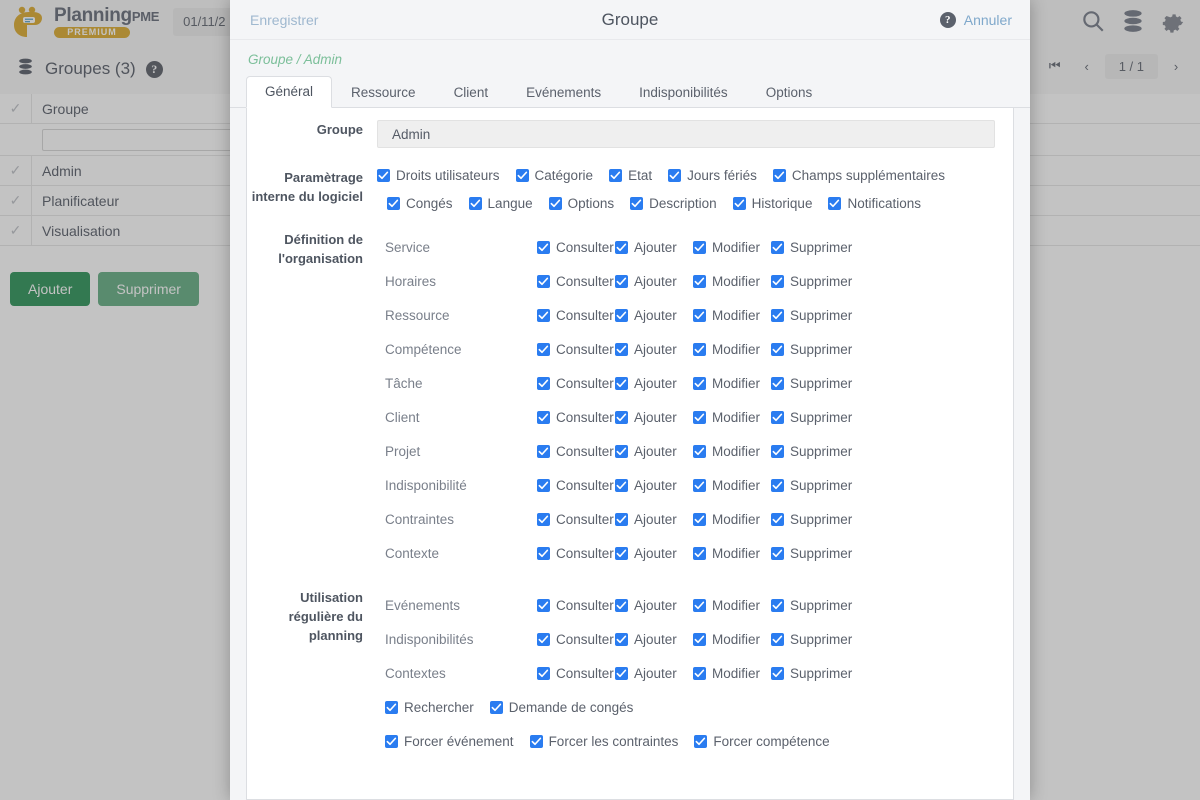 This screenshot has height=800, width=1200. Describe the element at coordinates (500, 203) in the screenshot. I see `checkbox-item: Langue` at that location.